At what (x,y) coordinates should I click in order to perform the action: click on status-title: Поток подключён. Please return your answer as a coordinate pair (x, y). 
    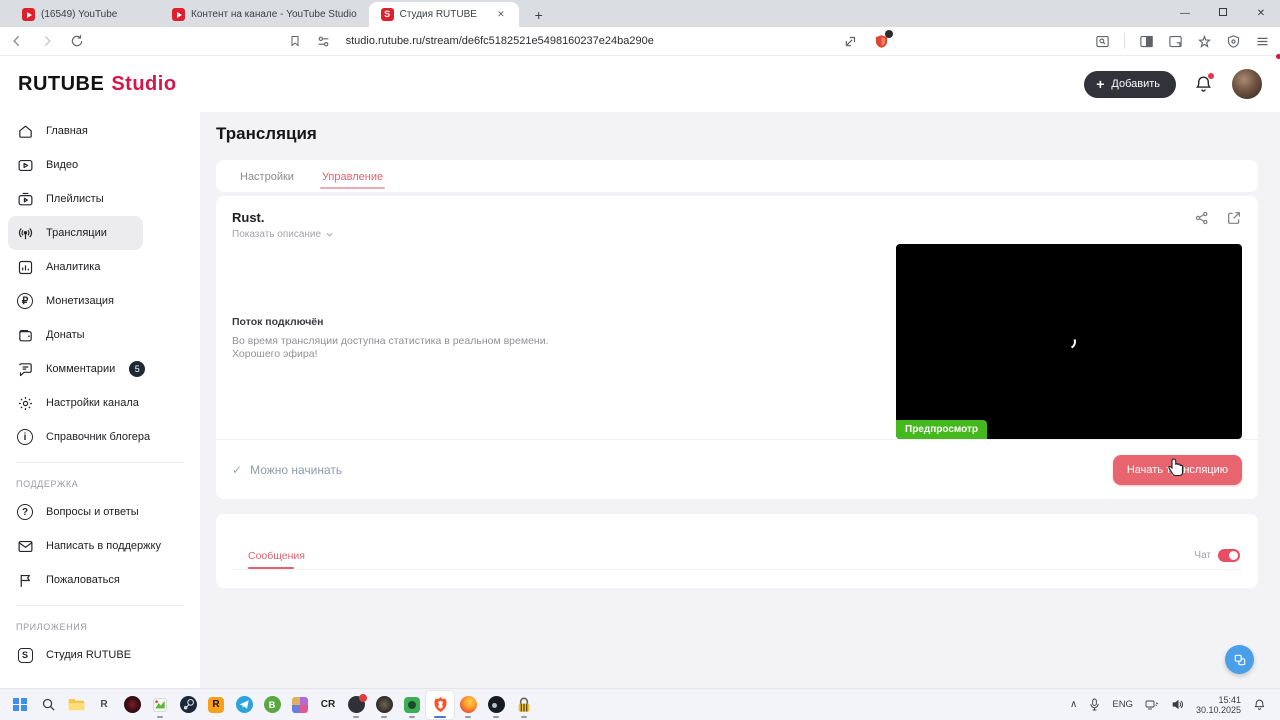
    Looking at the image, I should click on (278, 322).